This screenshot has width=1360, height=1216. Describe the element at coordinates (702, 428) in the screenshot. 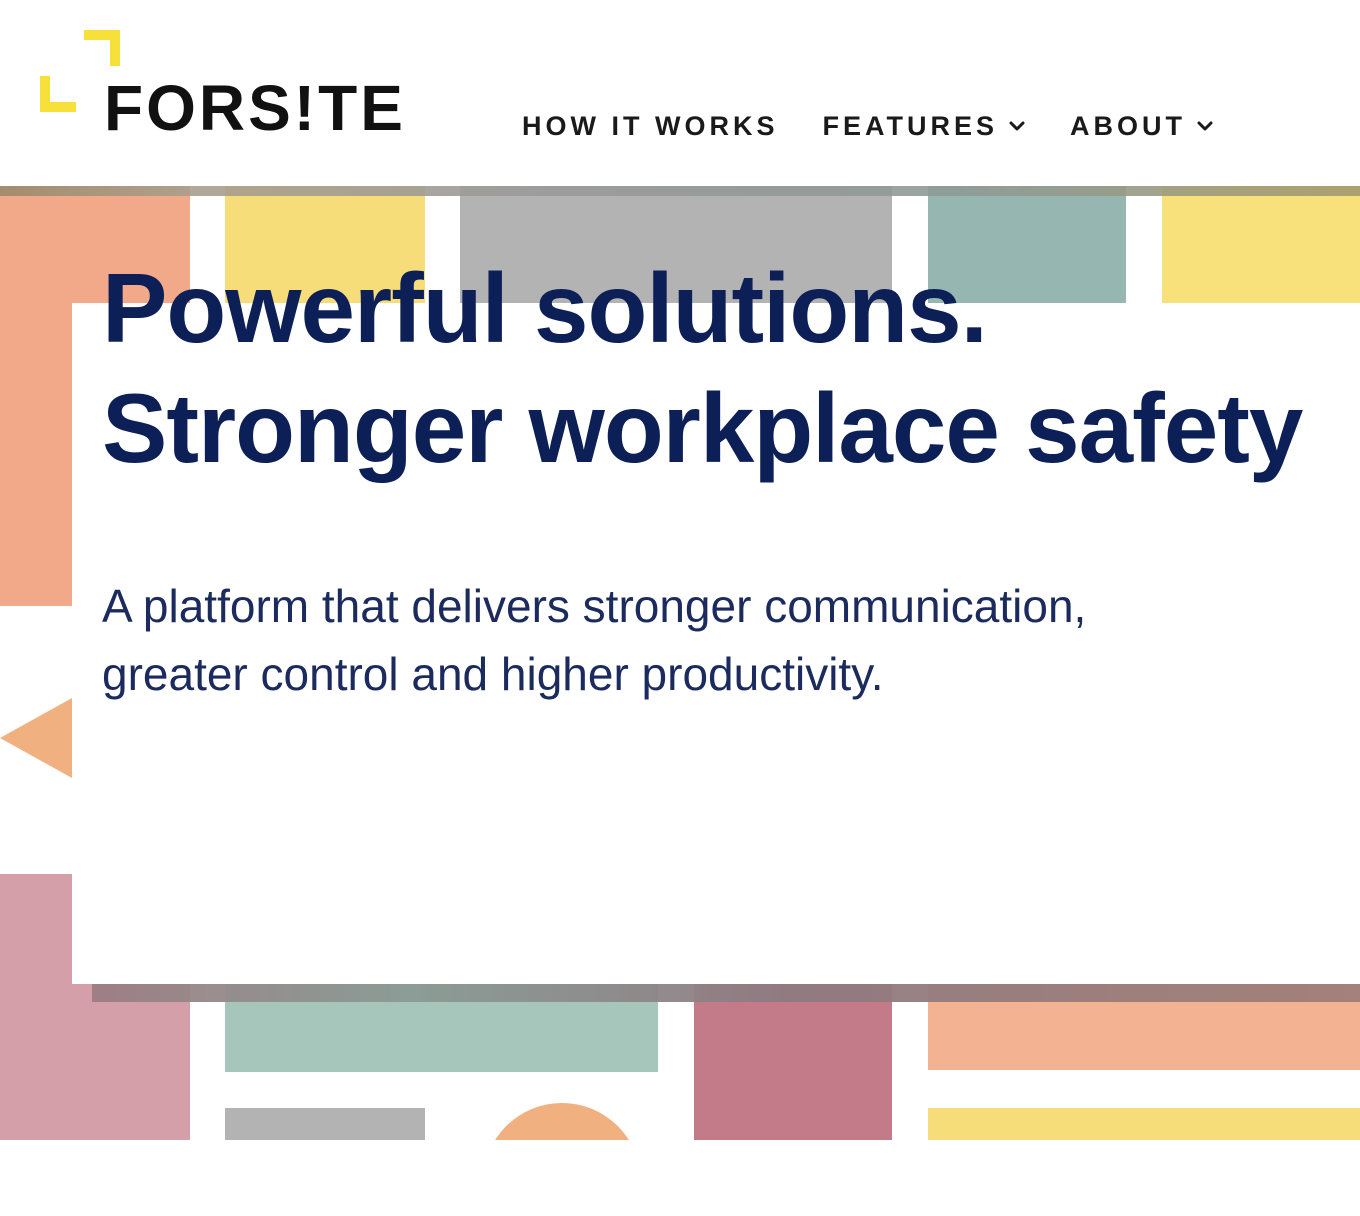

I see `headline-line-2: Stronger workplace safety` at that location.